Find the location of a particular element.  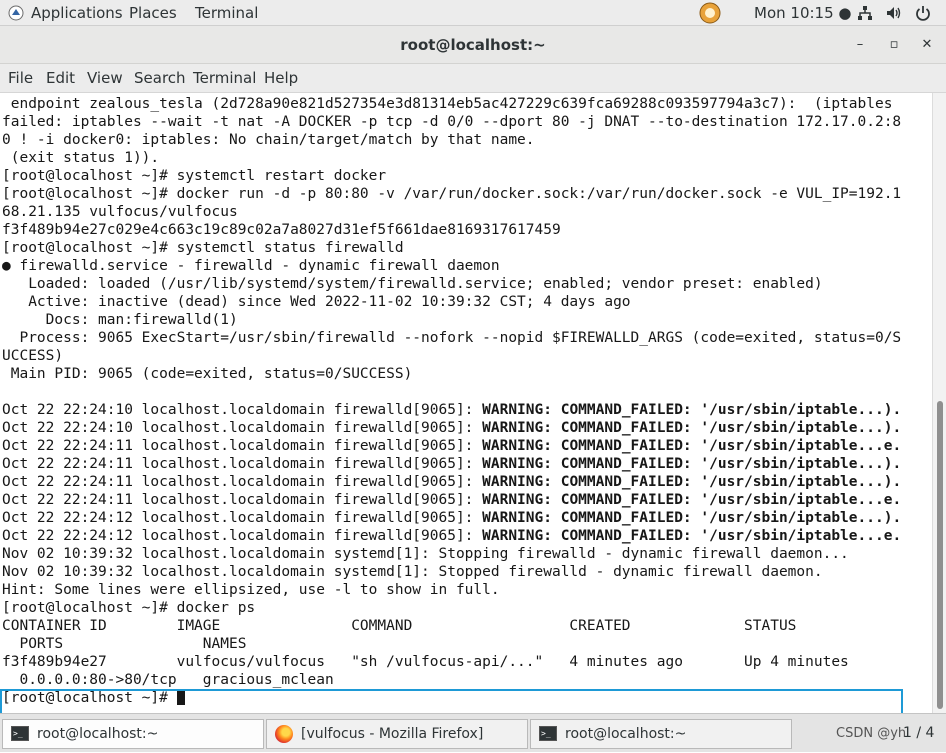

menu-file: File is located at coordinates (20, 78).